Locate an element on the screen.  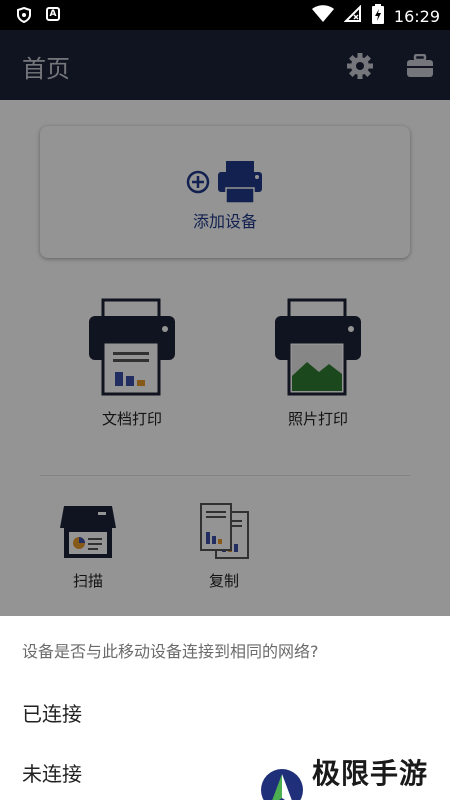
option-not-connected: 未连接 is located at coordinates (52, 772).